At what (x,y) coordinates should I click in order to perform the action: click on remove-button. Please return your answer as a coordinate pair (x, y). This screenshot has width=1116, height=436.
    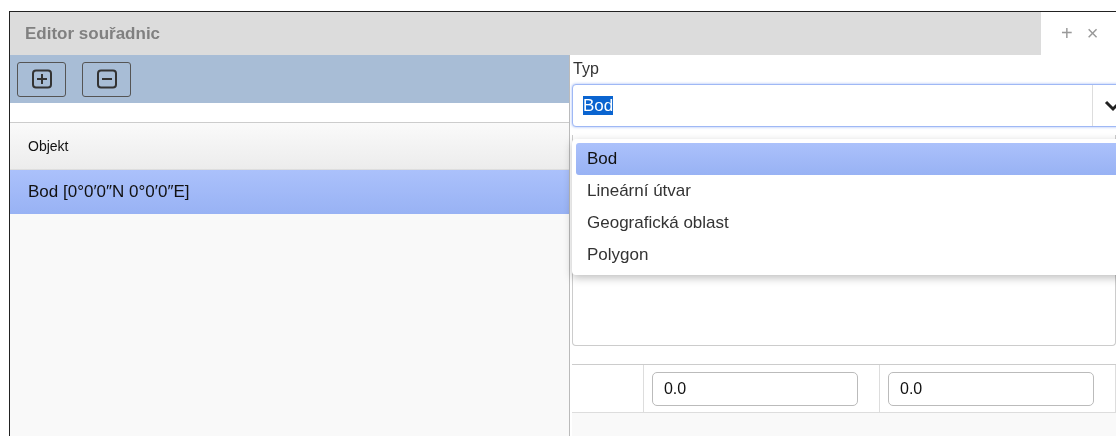
    Looking at the image, I should click on (106, 79).